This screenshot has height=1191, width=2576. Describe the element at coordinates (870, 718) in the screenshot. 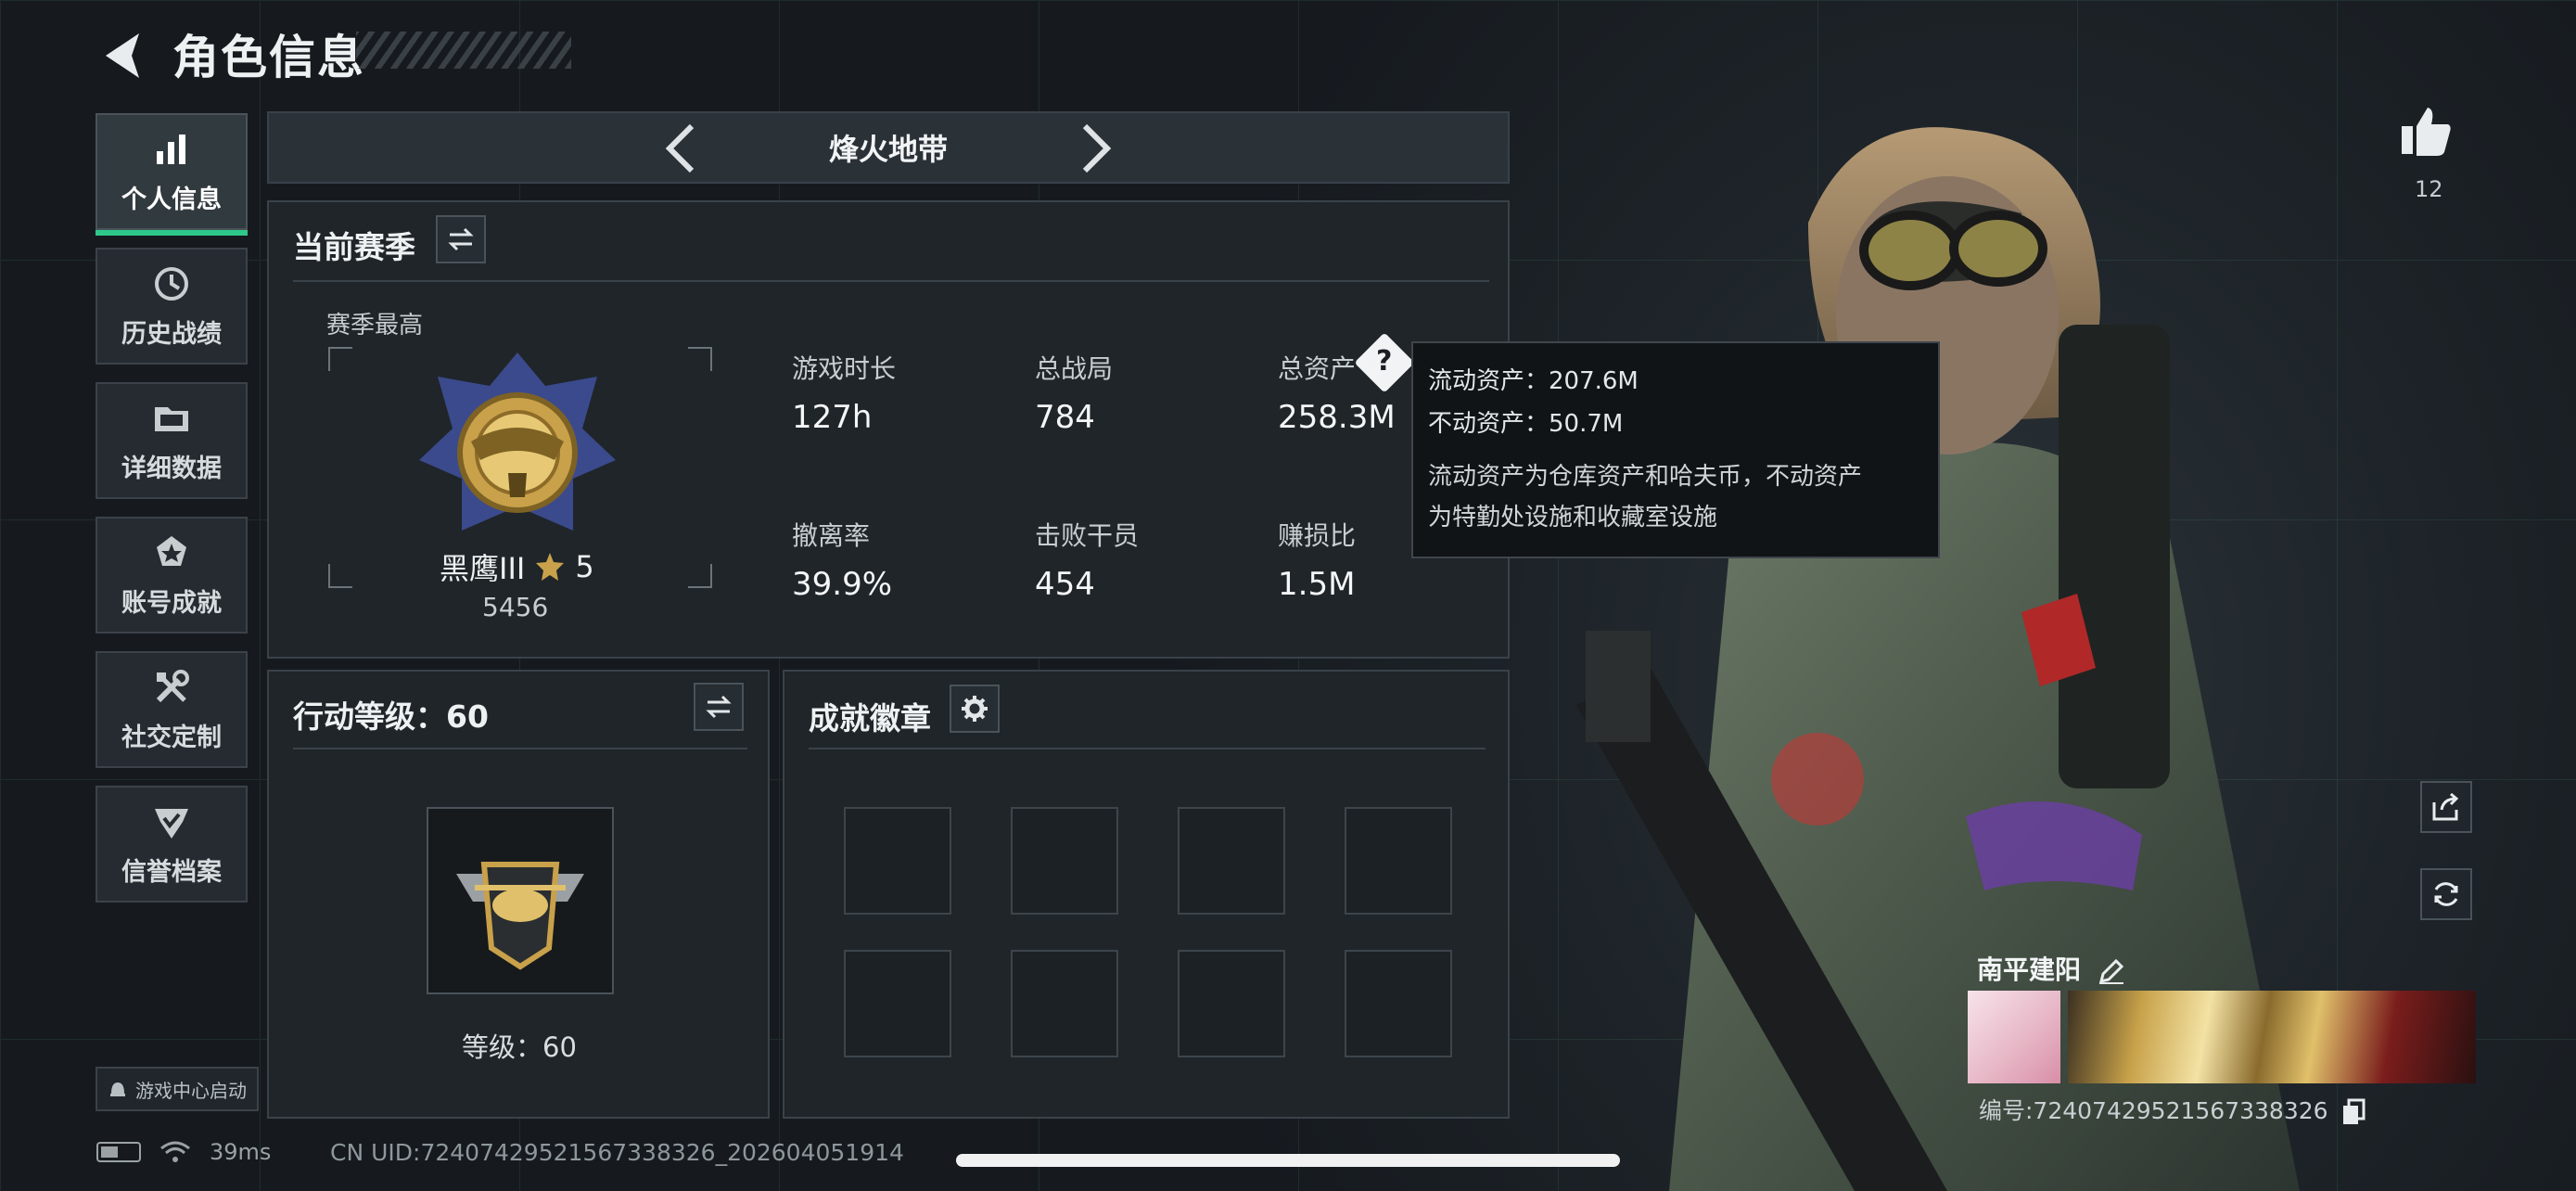

I see `achievements-title: 成就徽章` at that location.